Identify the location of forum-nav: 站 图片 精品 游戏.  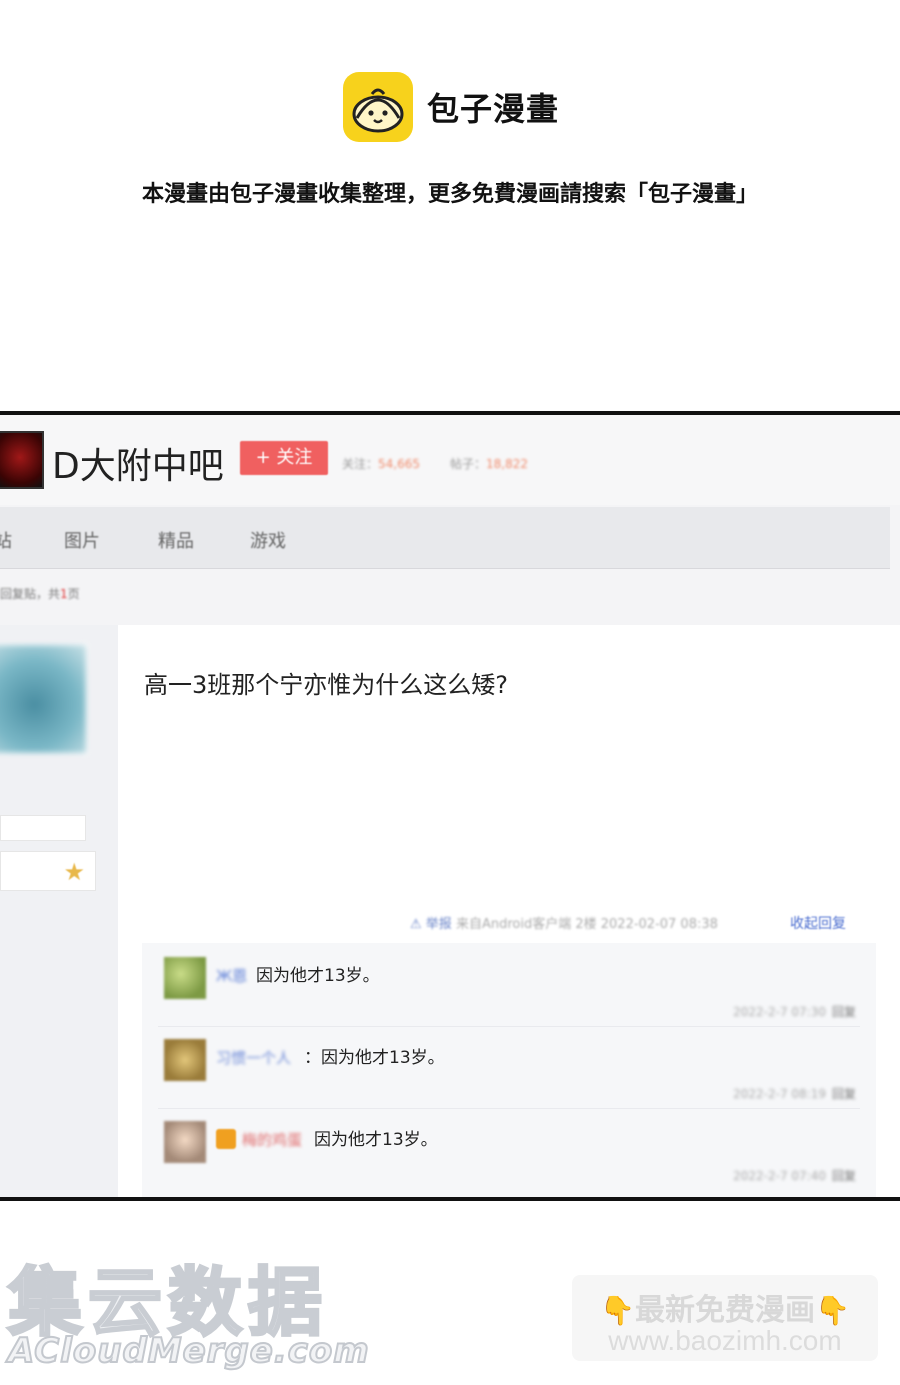
(445, 538).